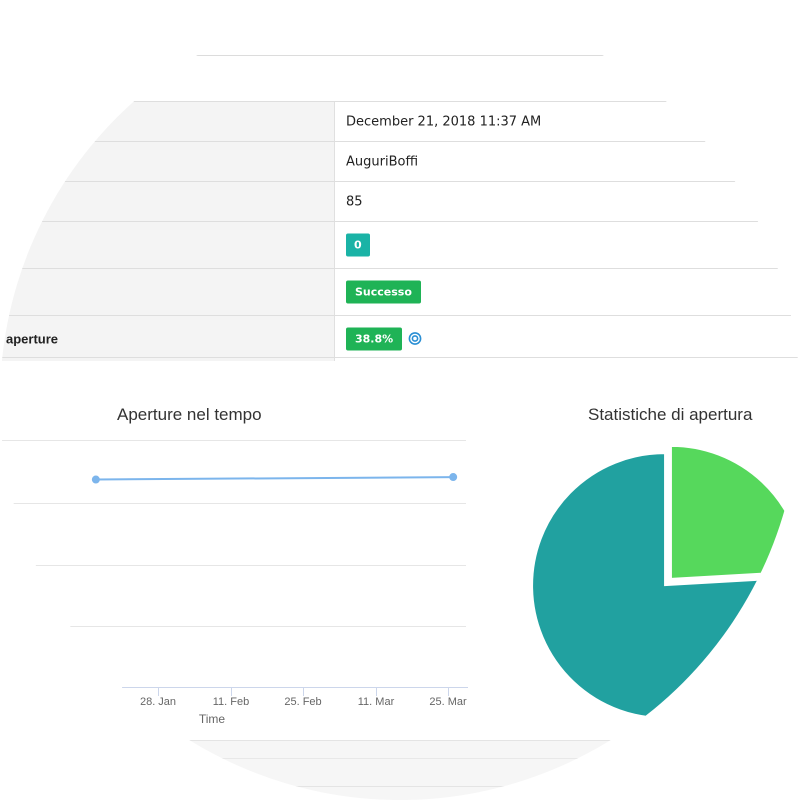  I want to click on series-line, so click(274, 478).